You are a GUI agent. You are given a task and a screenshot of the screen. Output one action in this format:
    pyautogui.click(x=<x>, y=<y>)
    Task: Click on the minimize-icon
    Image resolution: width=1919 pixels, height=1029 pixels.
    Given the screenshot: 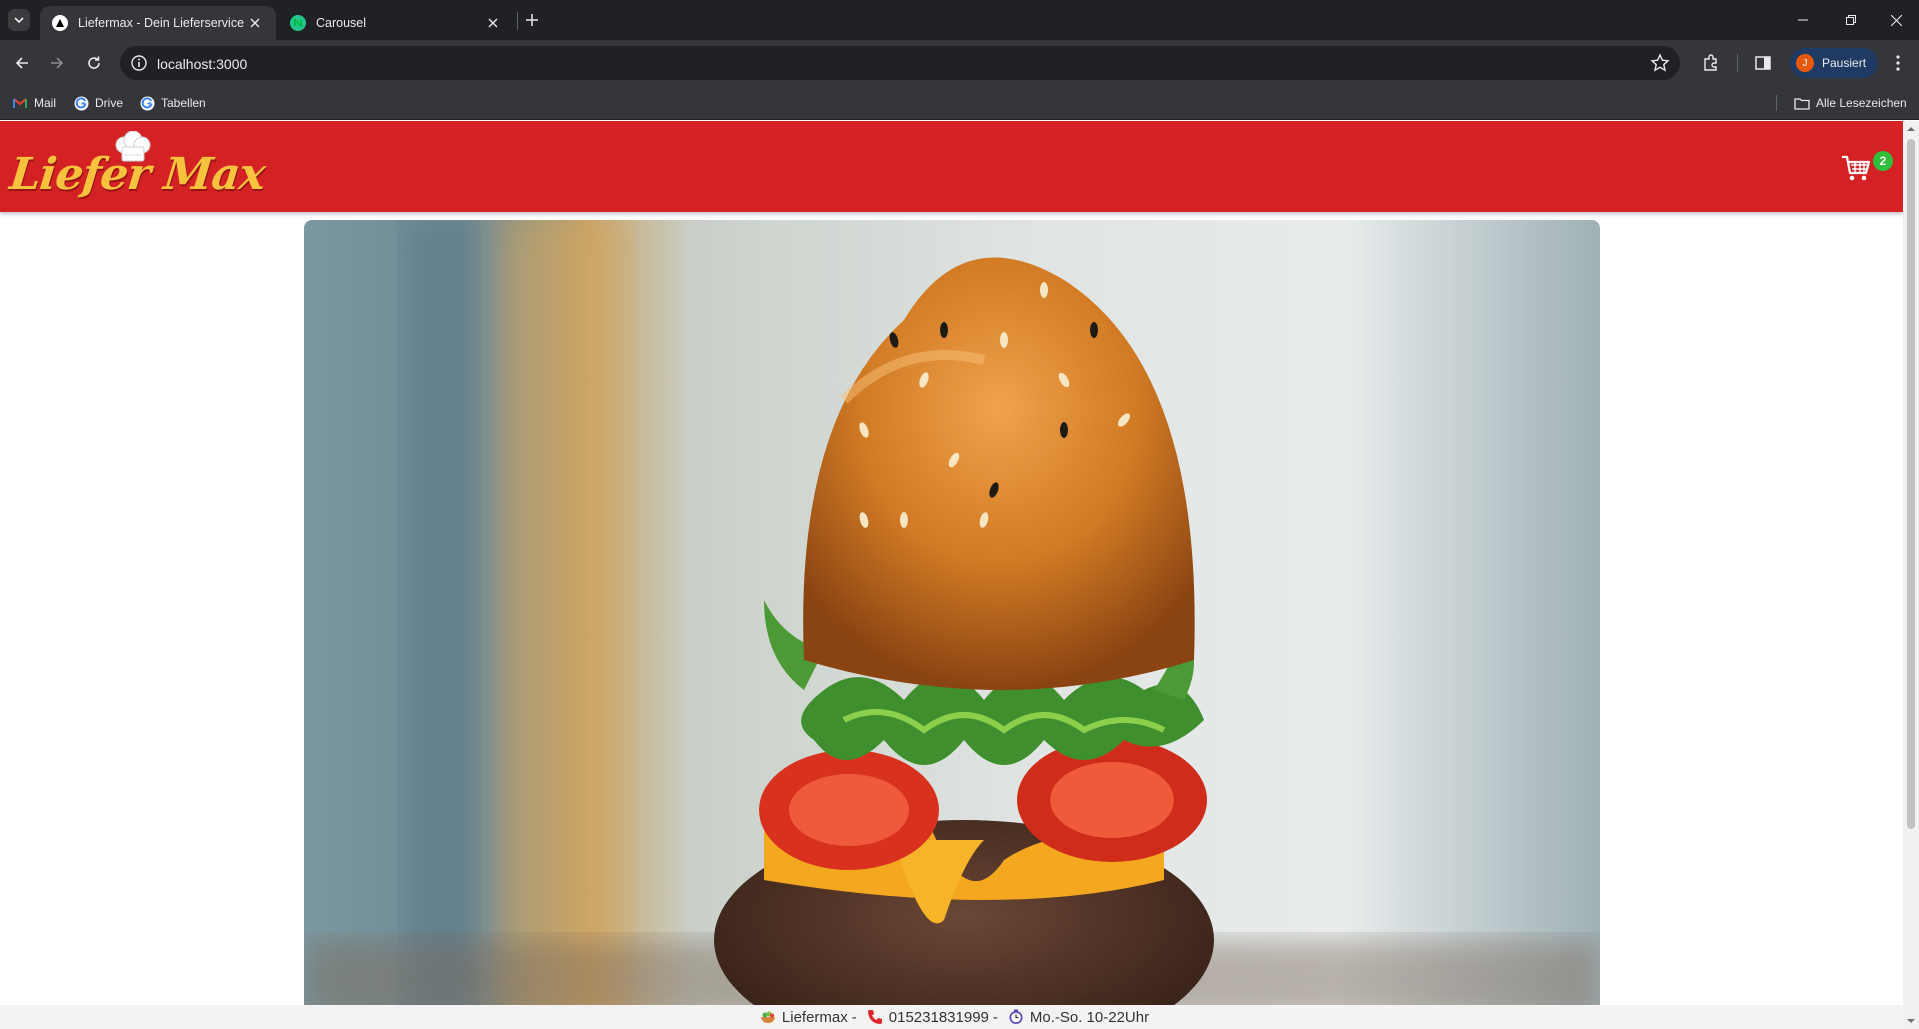 What is the action you would take?
    pyautogui.click(x=1803, y=20)
    